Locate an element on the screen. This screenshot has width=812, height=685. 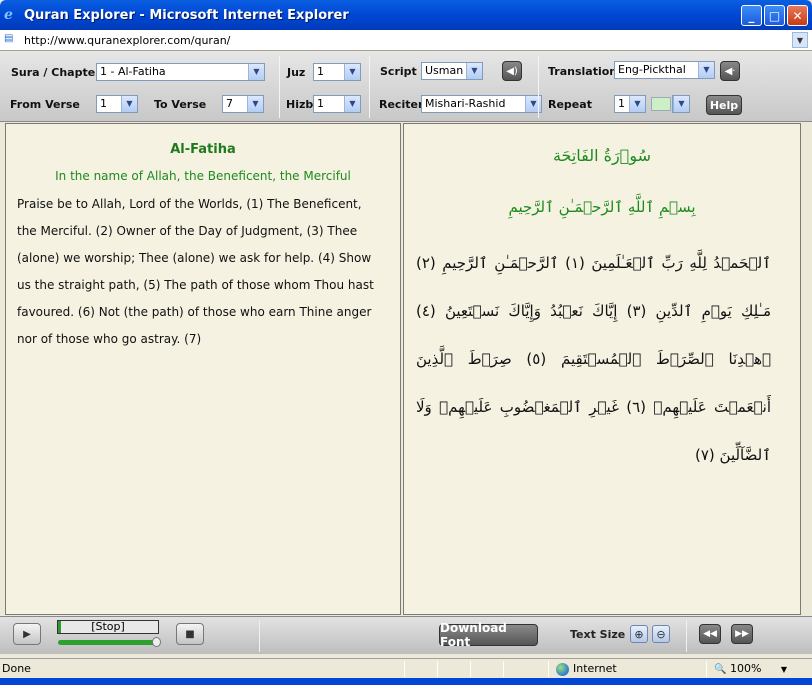
window-controls: _ □ ✕ is located at coordinates (774, 15).